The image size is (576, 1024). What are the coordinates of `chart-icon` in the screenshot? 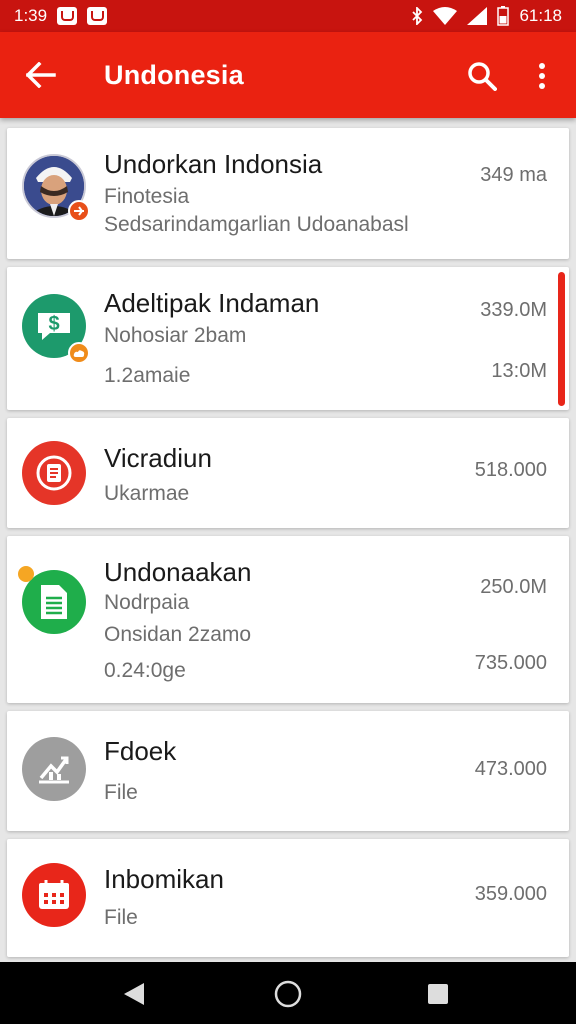 It's located at (54, 769).